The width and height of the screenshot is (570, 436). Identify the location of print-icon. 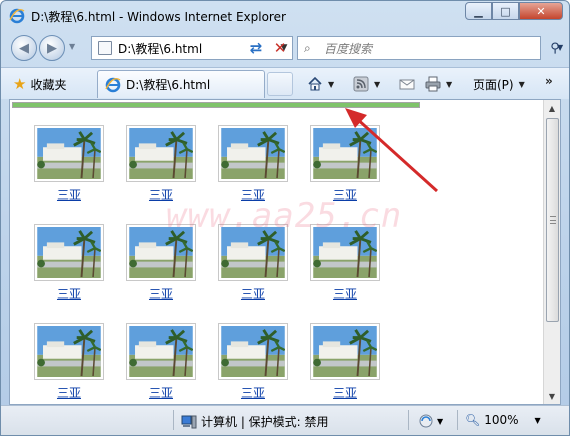
(433, 84).